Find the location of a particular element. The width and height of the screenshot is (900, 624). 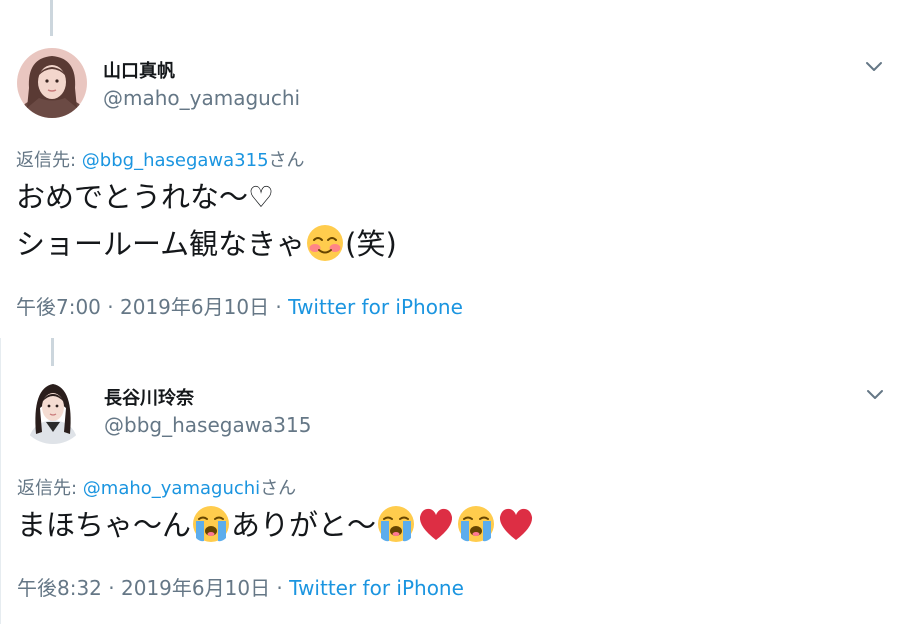

tweet-meta: 午後8:32 · 2019年6月10日 · Twitter for iPhone is located at coordinates (240, 586).